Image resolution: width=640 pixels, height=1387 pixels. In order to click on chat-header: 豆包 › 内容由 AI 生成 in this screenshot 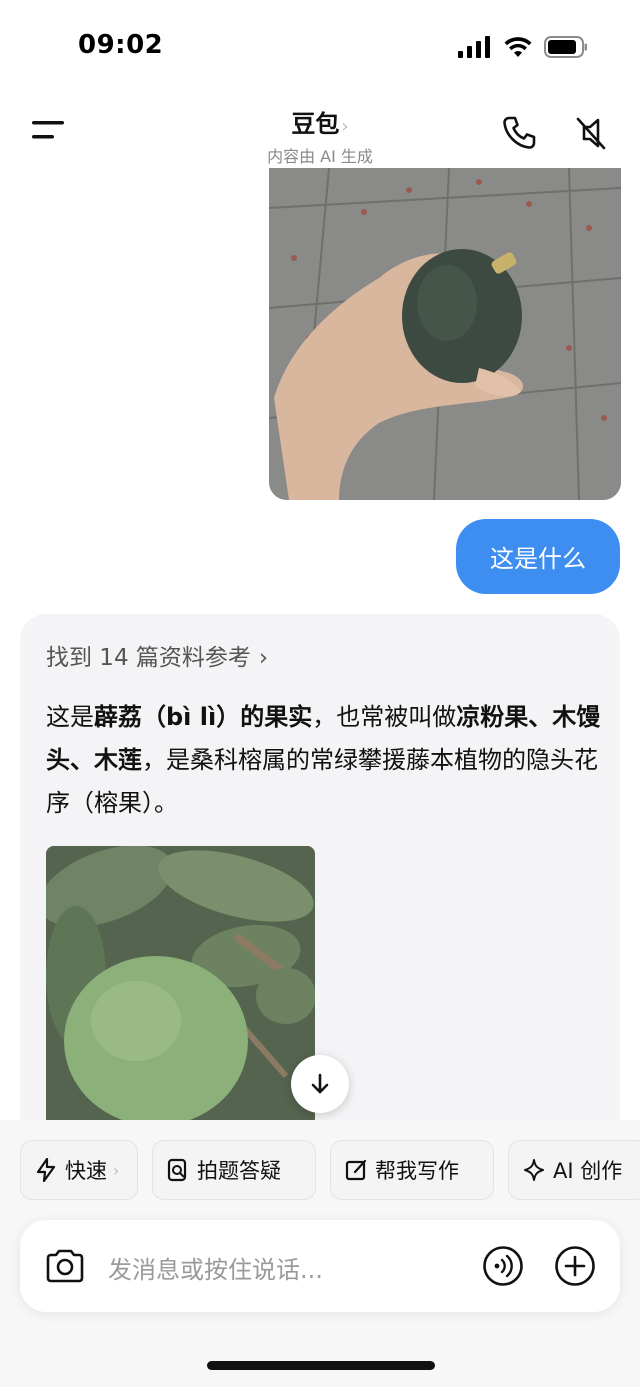, I will do `click(320, 131)`.